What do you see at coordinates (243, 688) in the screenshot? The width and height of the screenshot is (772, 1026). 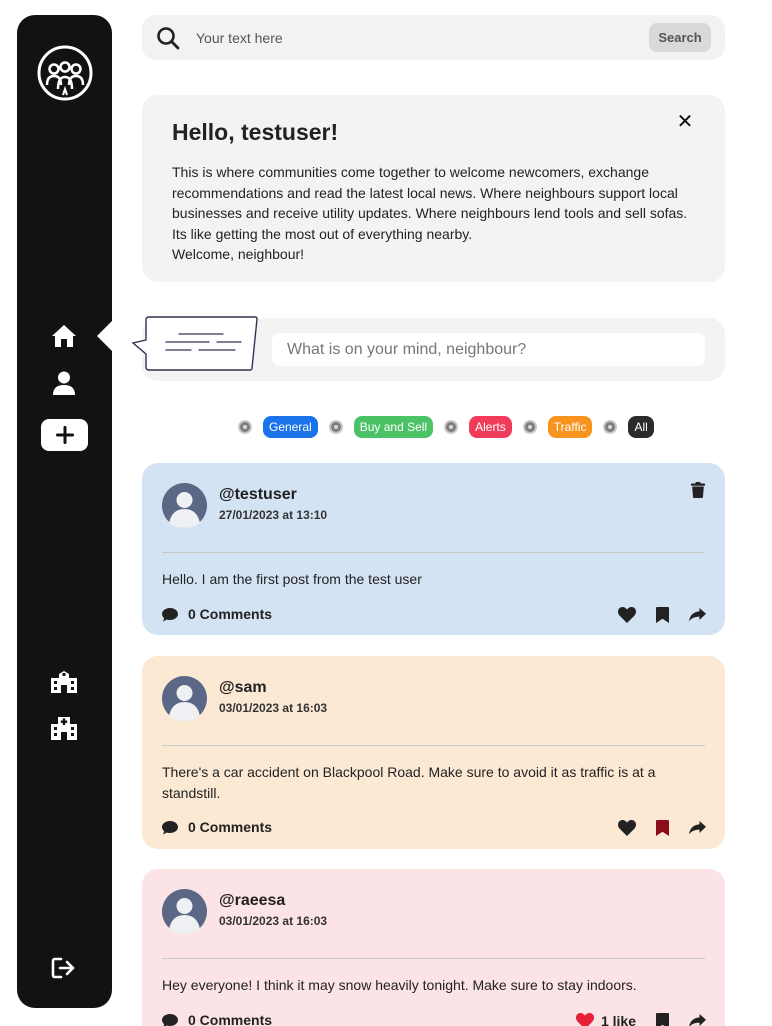 I see `post-username: @sam` at bounding box center [243, 688].